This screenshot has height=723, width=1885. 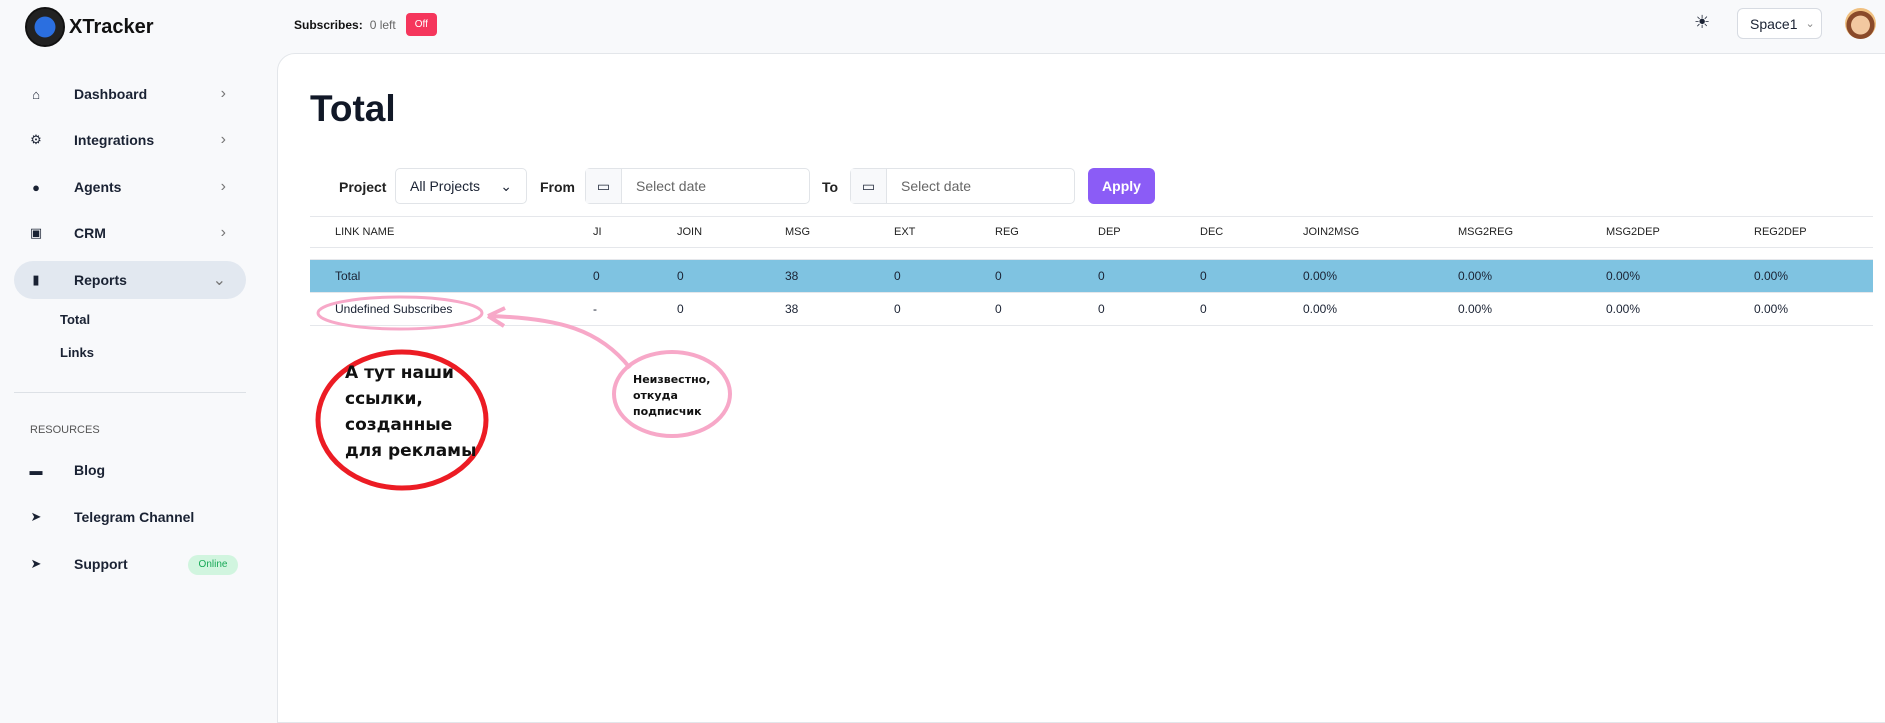 What do you see at coordinates (134, 517) in the screenshot?
I see `sidebar-item-label: Telegram Channel` at bounding box center [134, 517].